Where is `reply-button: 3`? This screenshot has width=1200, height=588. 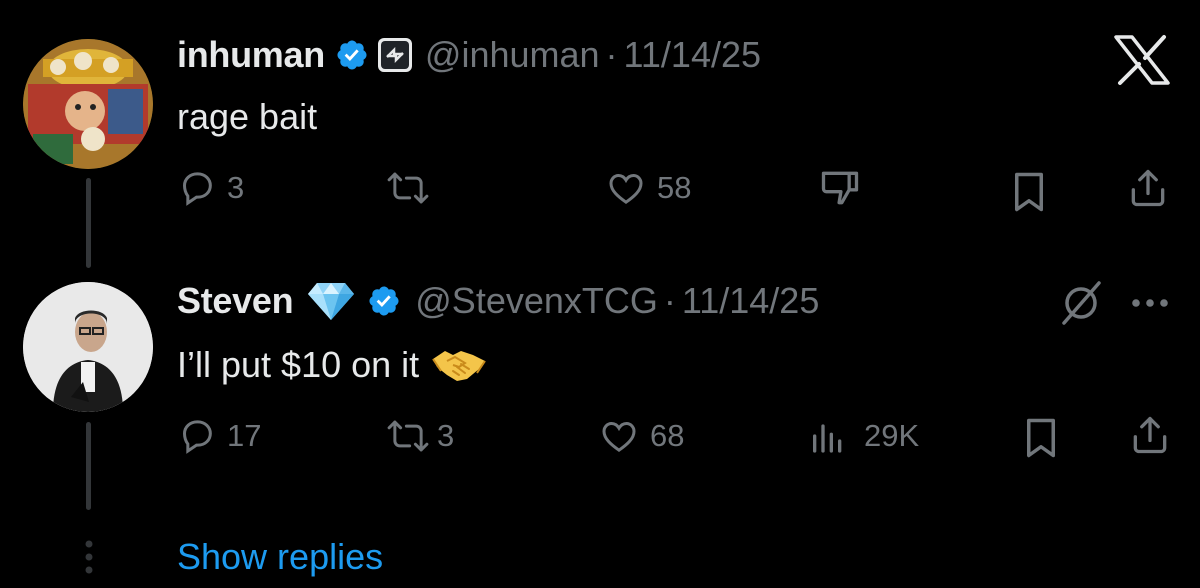 reply-button: 3 is located at coordinates (210, 188).